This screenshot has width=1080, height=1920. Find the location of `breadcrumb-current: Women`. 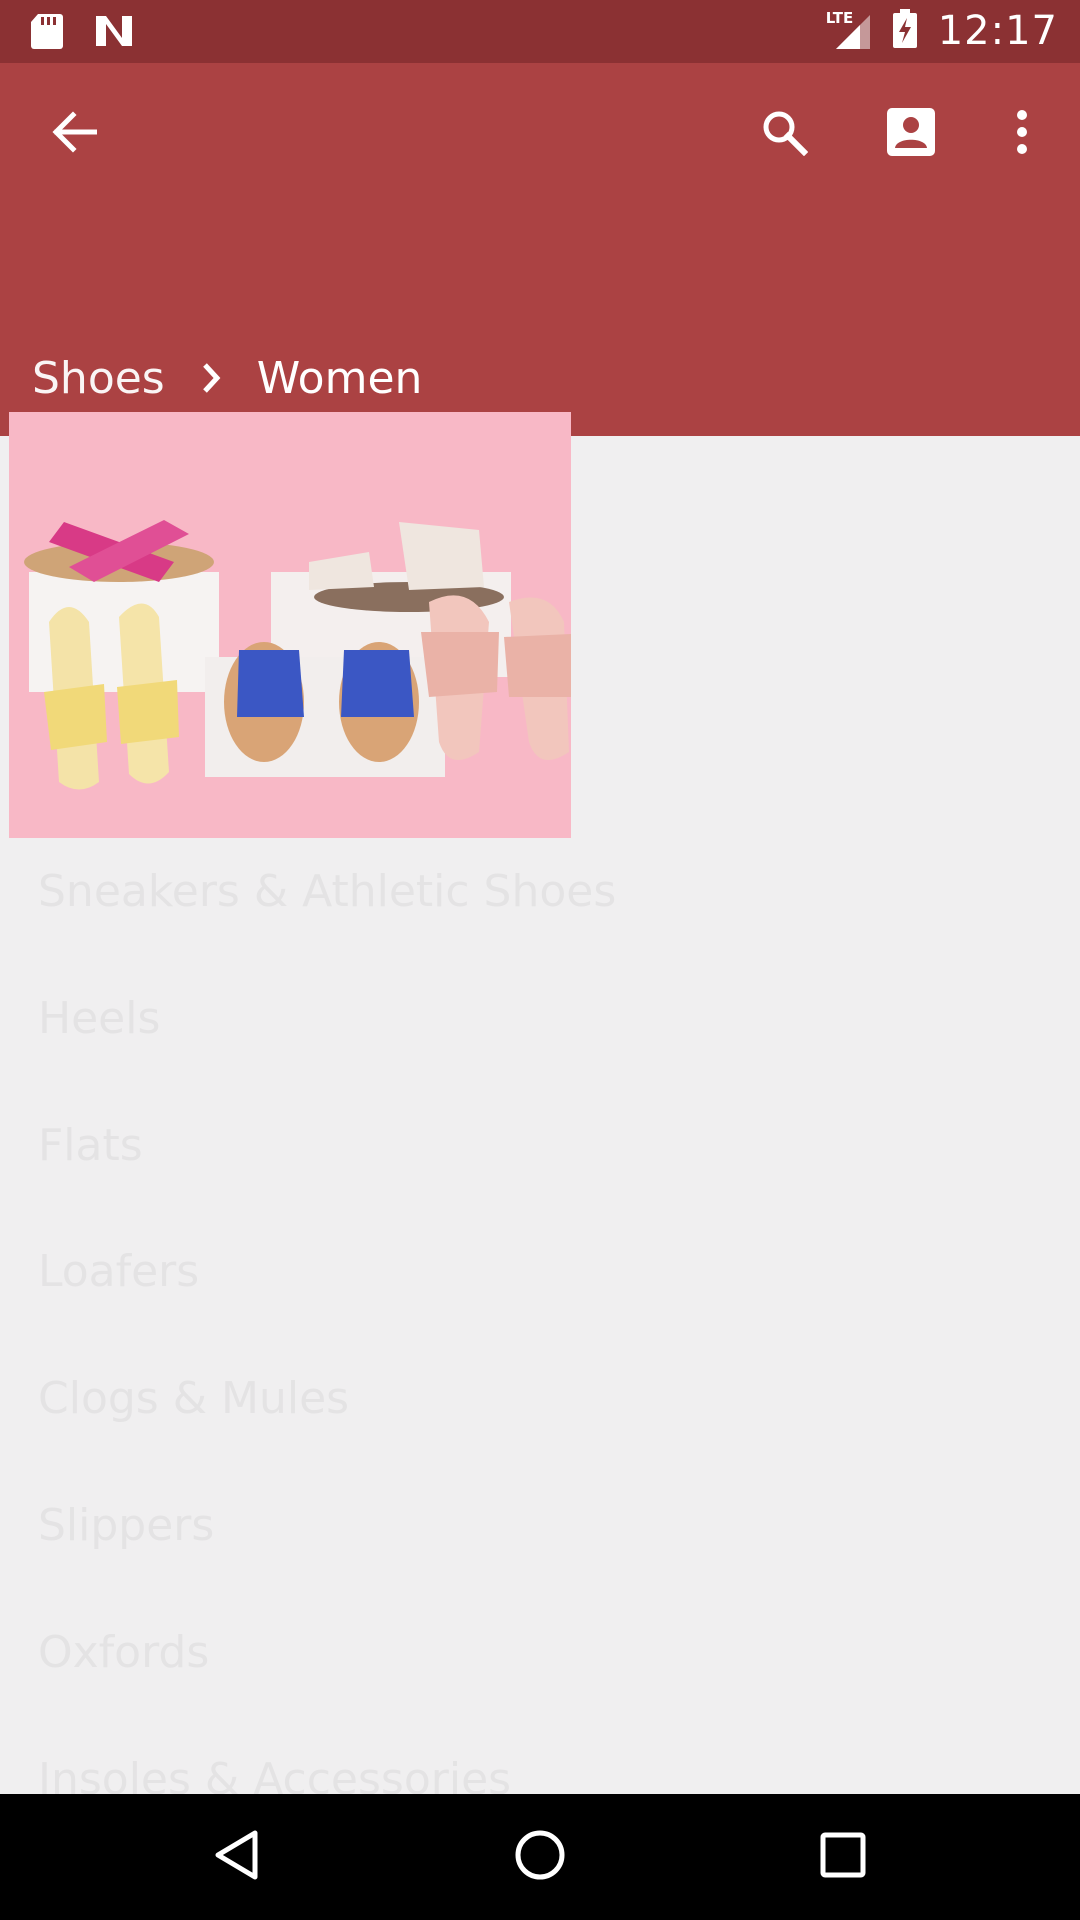

breadcrumb-current: Women is located at coordinates (339, 378).